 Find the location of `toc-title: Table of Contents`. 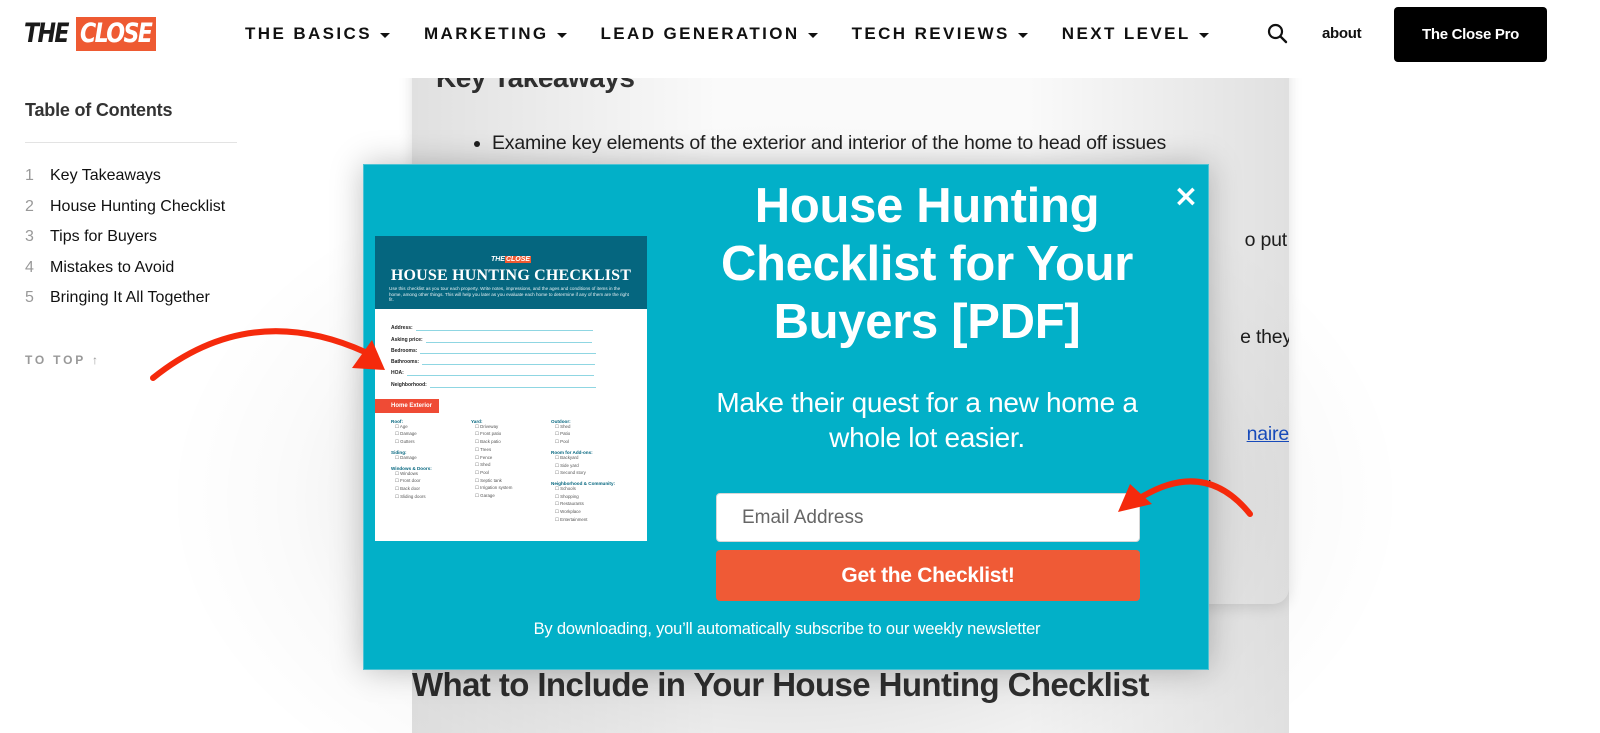

toc-title: Table of Contents is located at coordinates (99, 110).